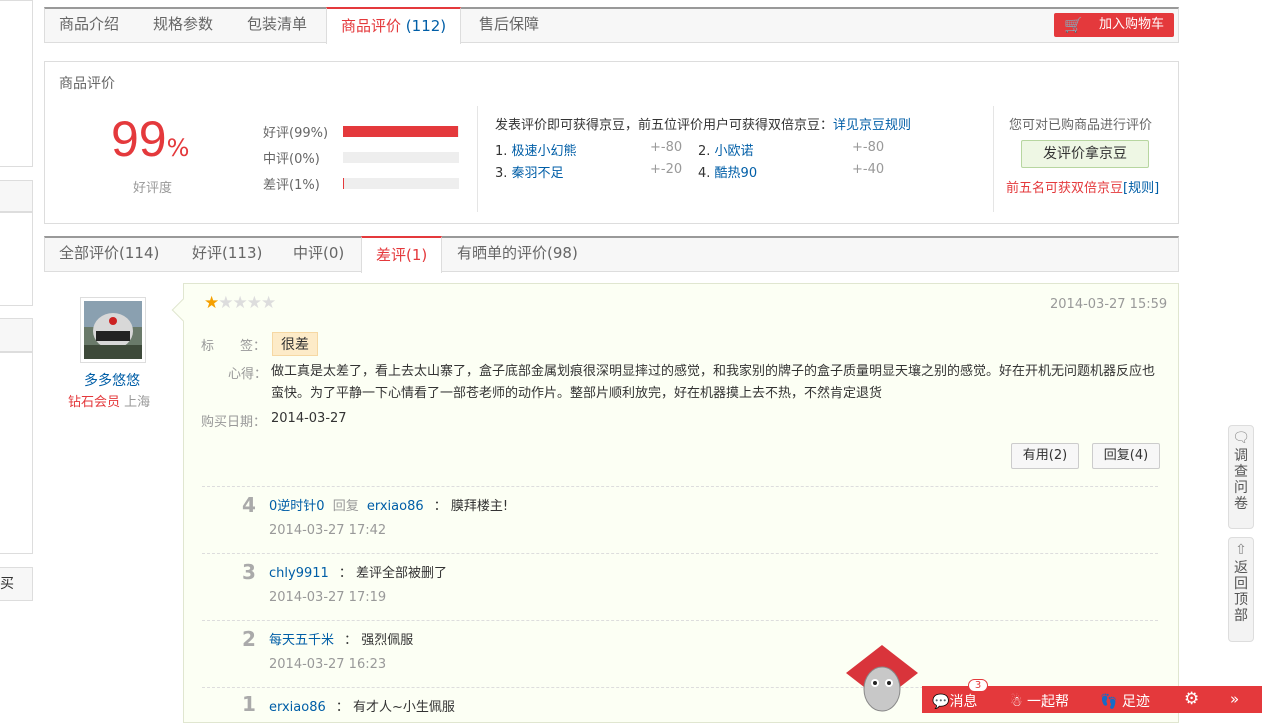 The width and height of the screenshot is (1262, 723). Describe the element at coordinates (401, 183) in the screenshot. I see `rating-bad-bar` at that location.